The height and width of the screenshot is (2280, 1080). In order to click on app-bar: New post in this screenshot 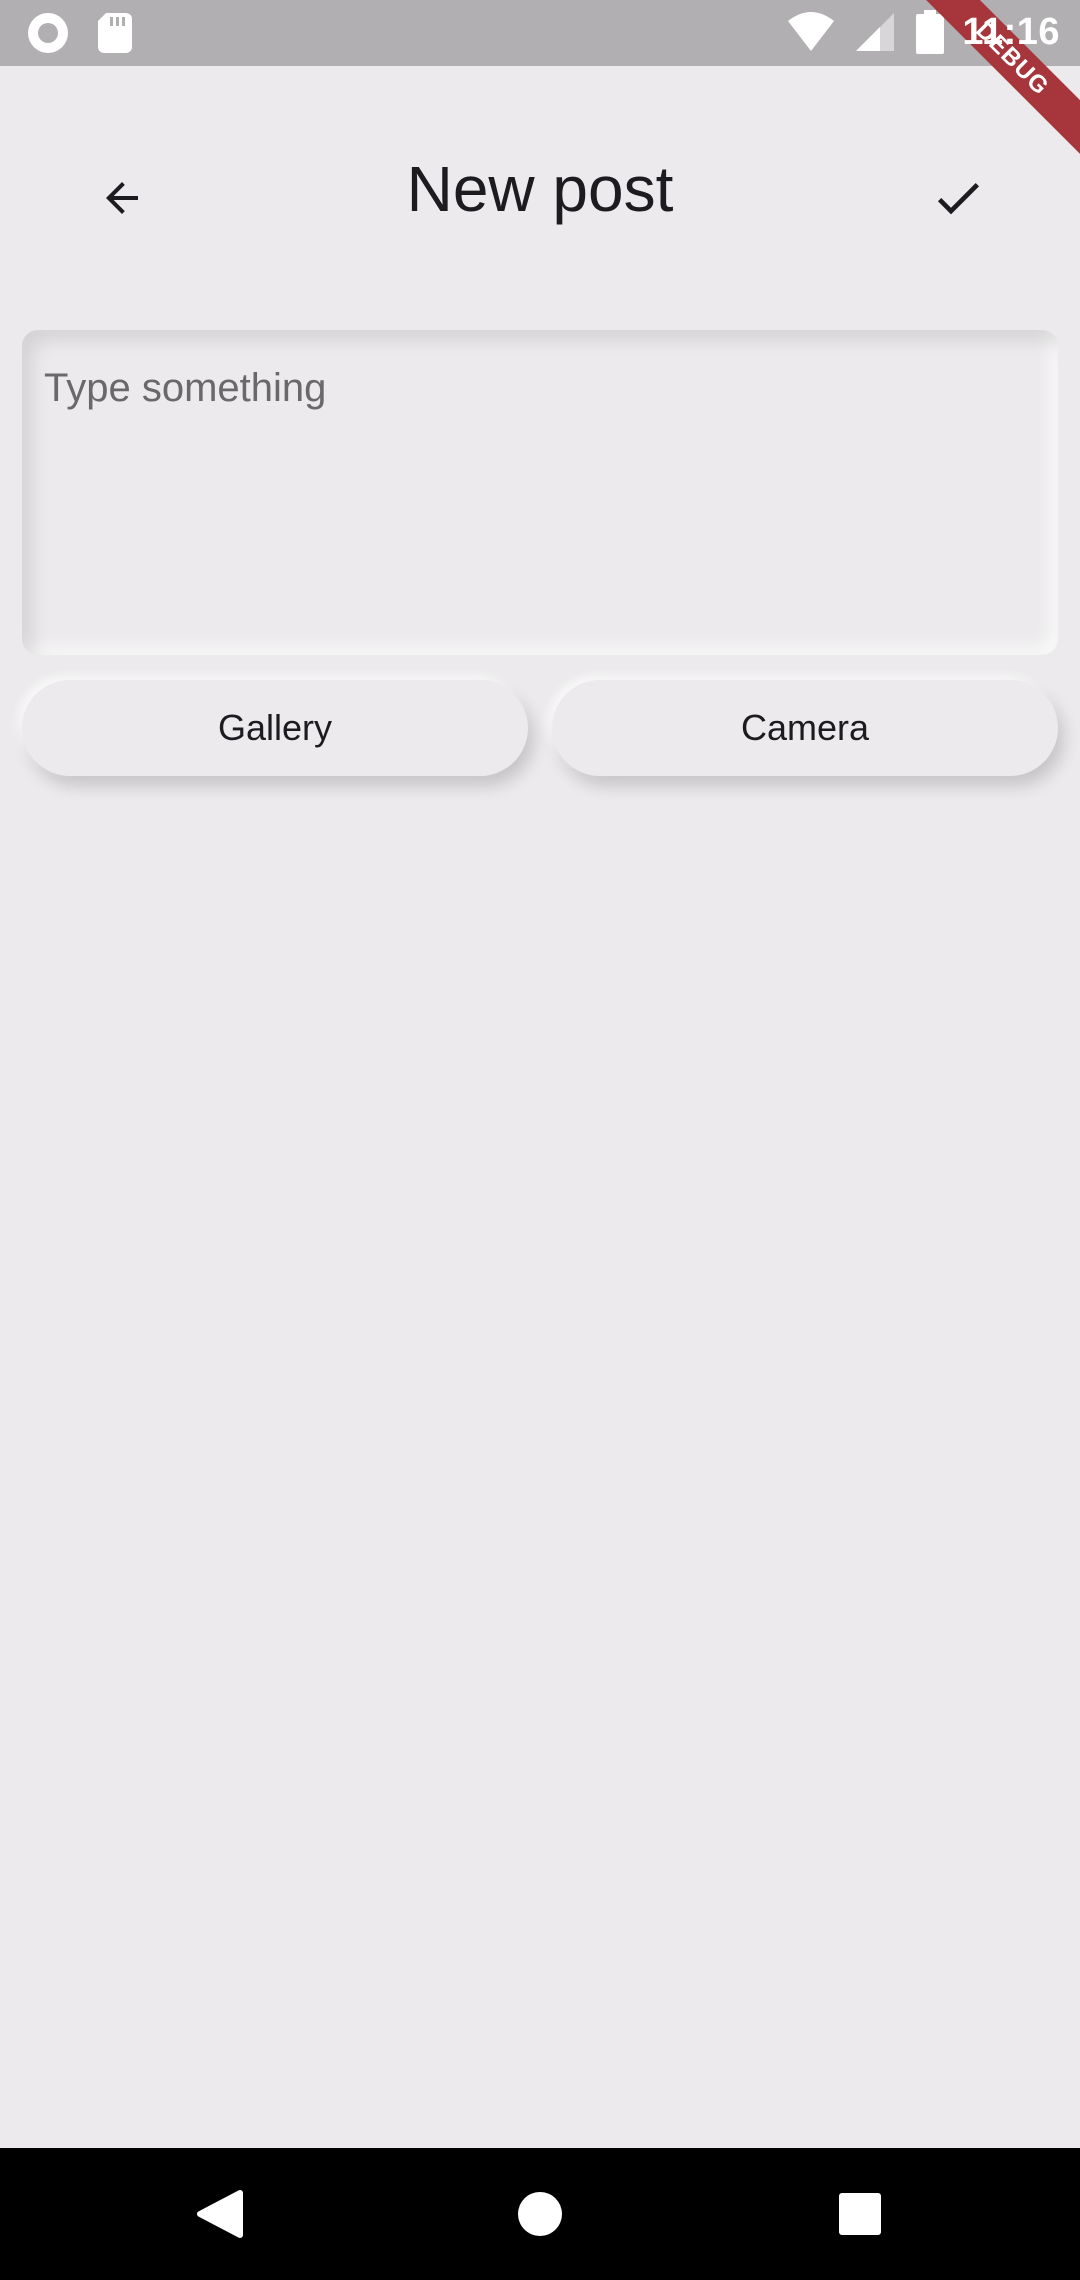, I will do `click(540, 186)`.